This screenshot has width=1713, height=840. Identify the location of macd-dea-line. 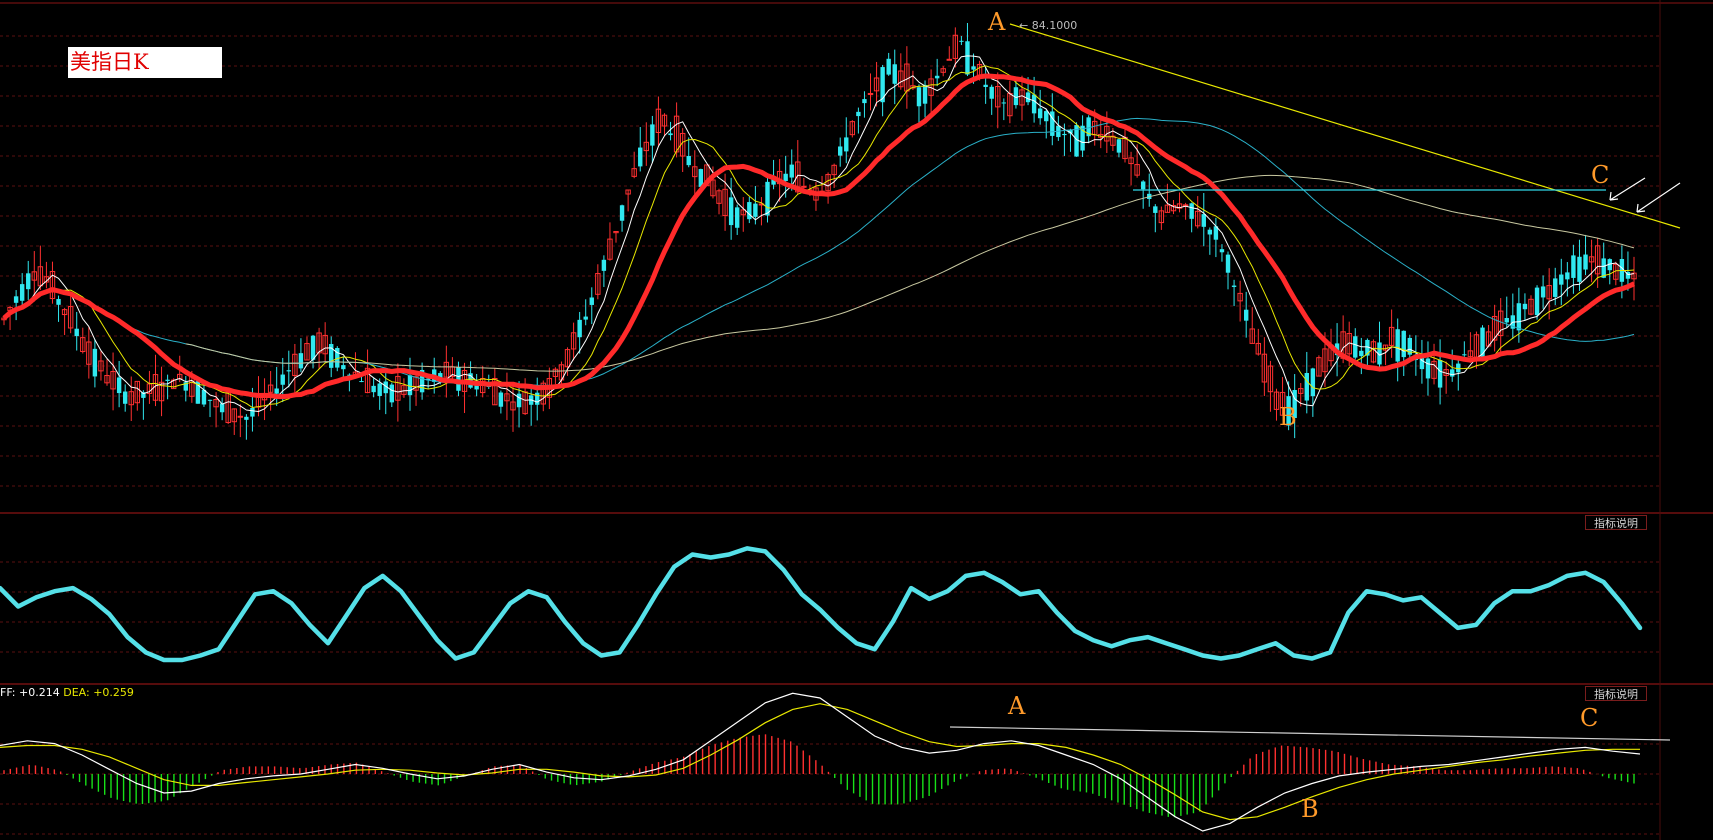
(820, 762).